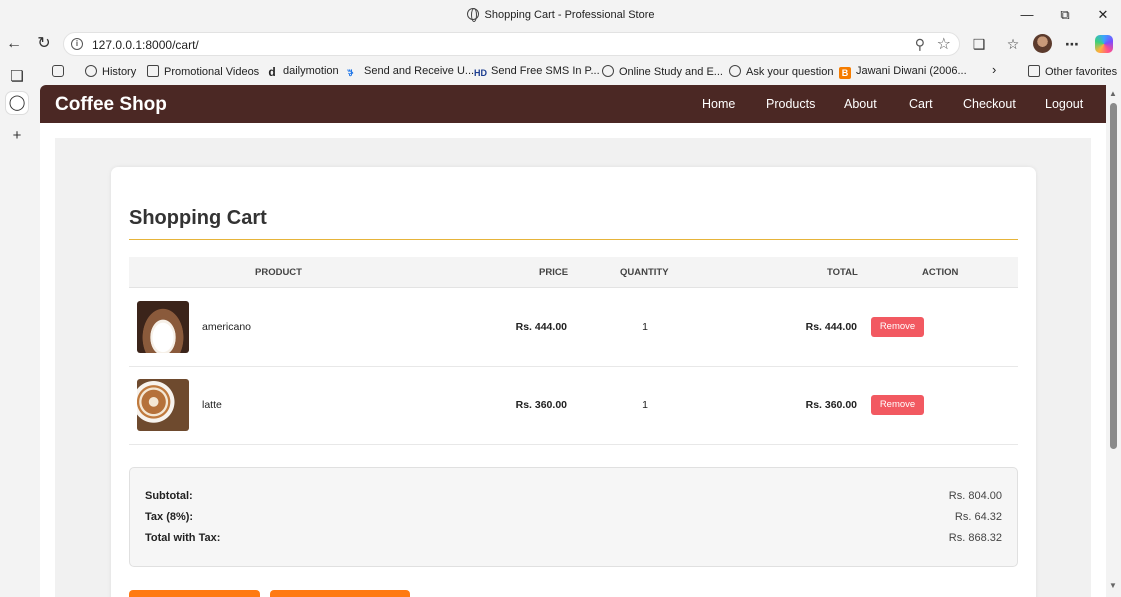 This screenshot has width=1121, height=597. I want to click on product-total: Rs. 444.00, so click(831, 327).